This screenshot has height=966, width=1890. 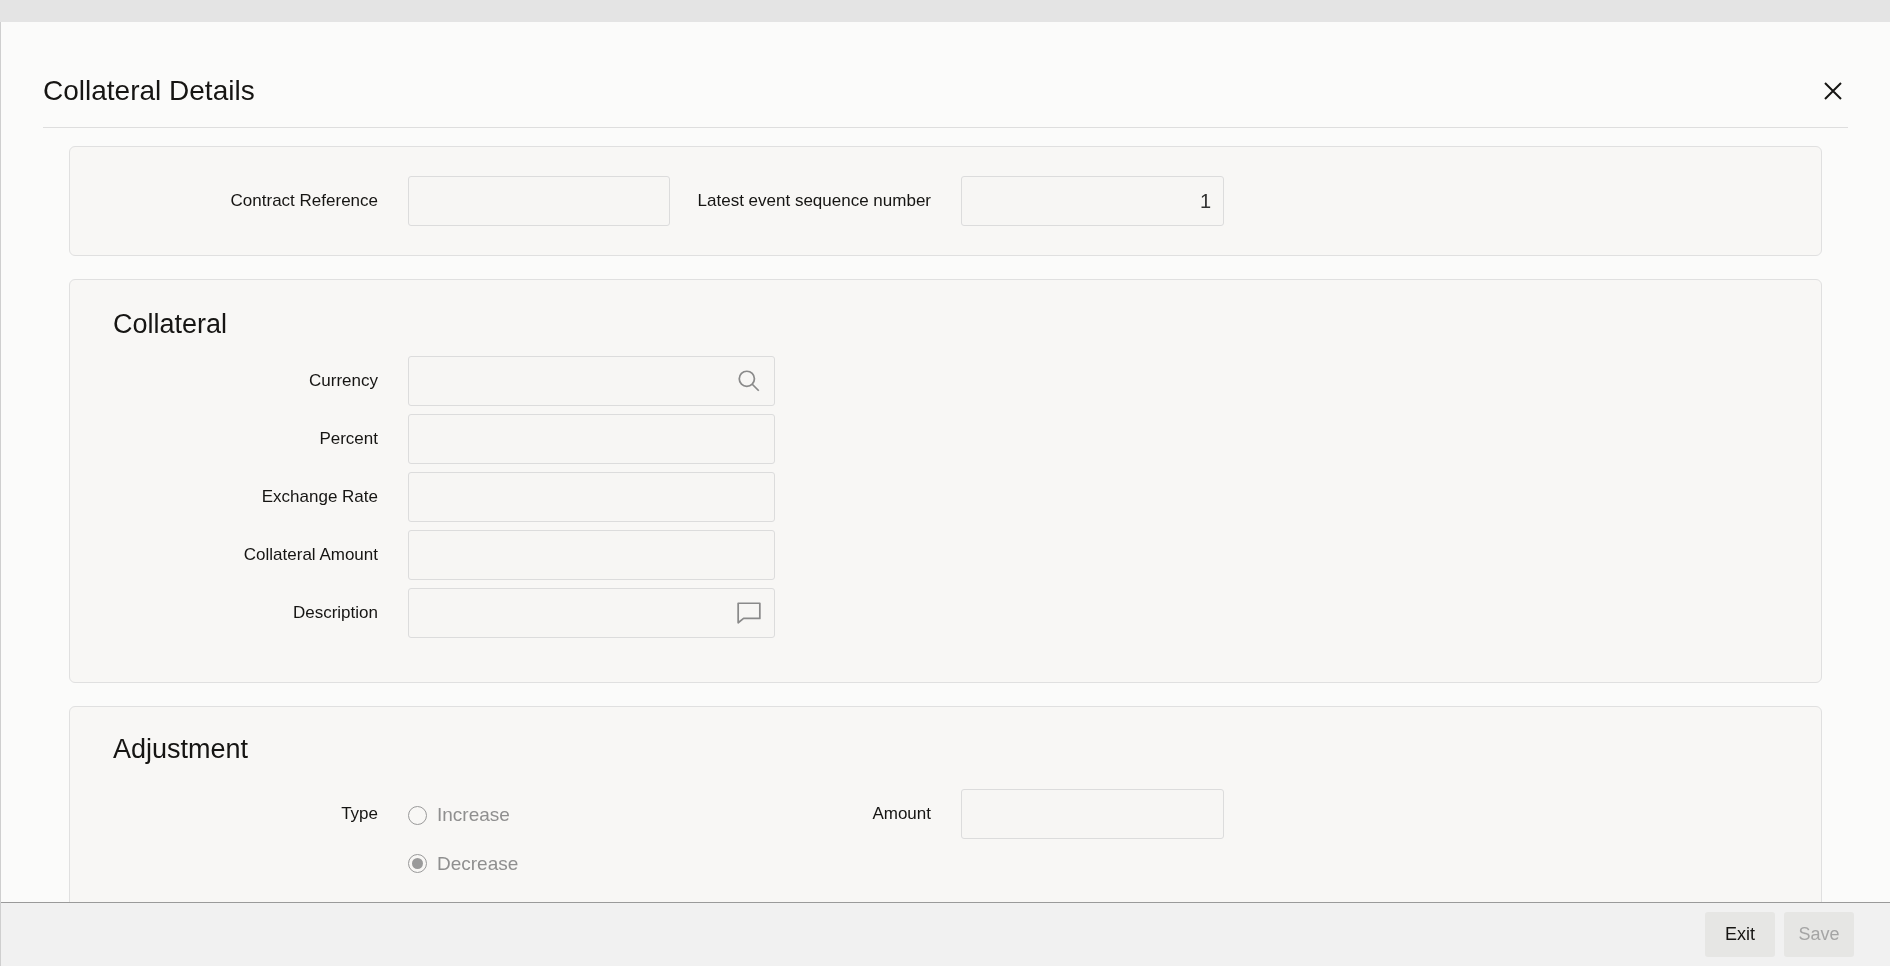 What do you see at coordinates (335, 613) in the screenshot?
I see `field-label: Description` at bounding box center [335, 613].